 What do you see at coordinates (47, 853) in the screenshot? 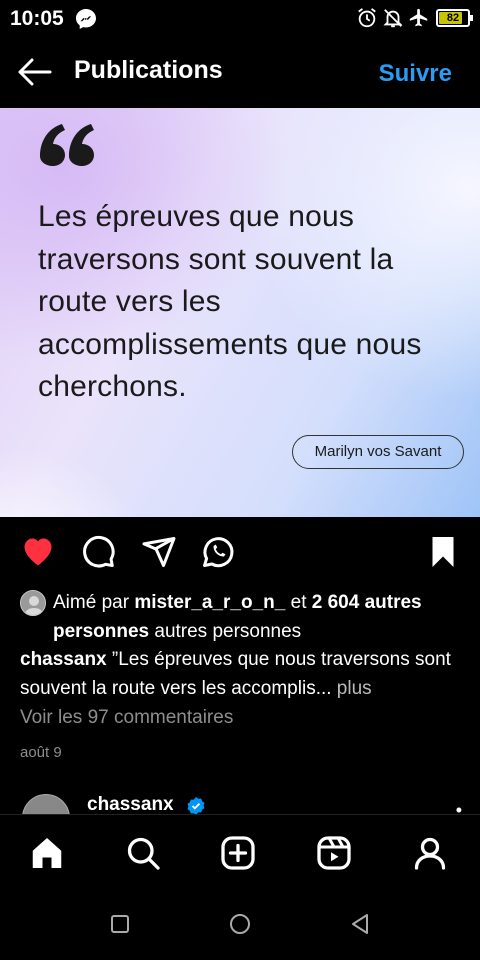
I see `home-icon` at bounding box center [47, 853].